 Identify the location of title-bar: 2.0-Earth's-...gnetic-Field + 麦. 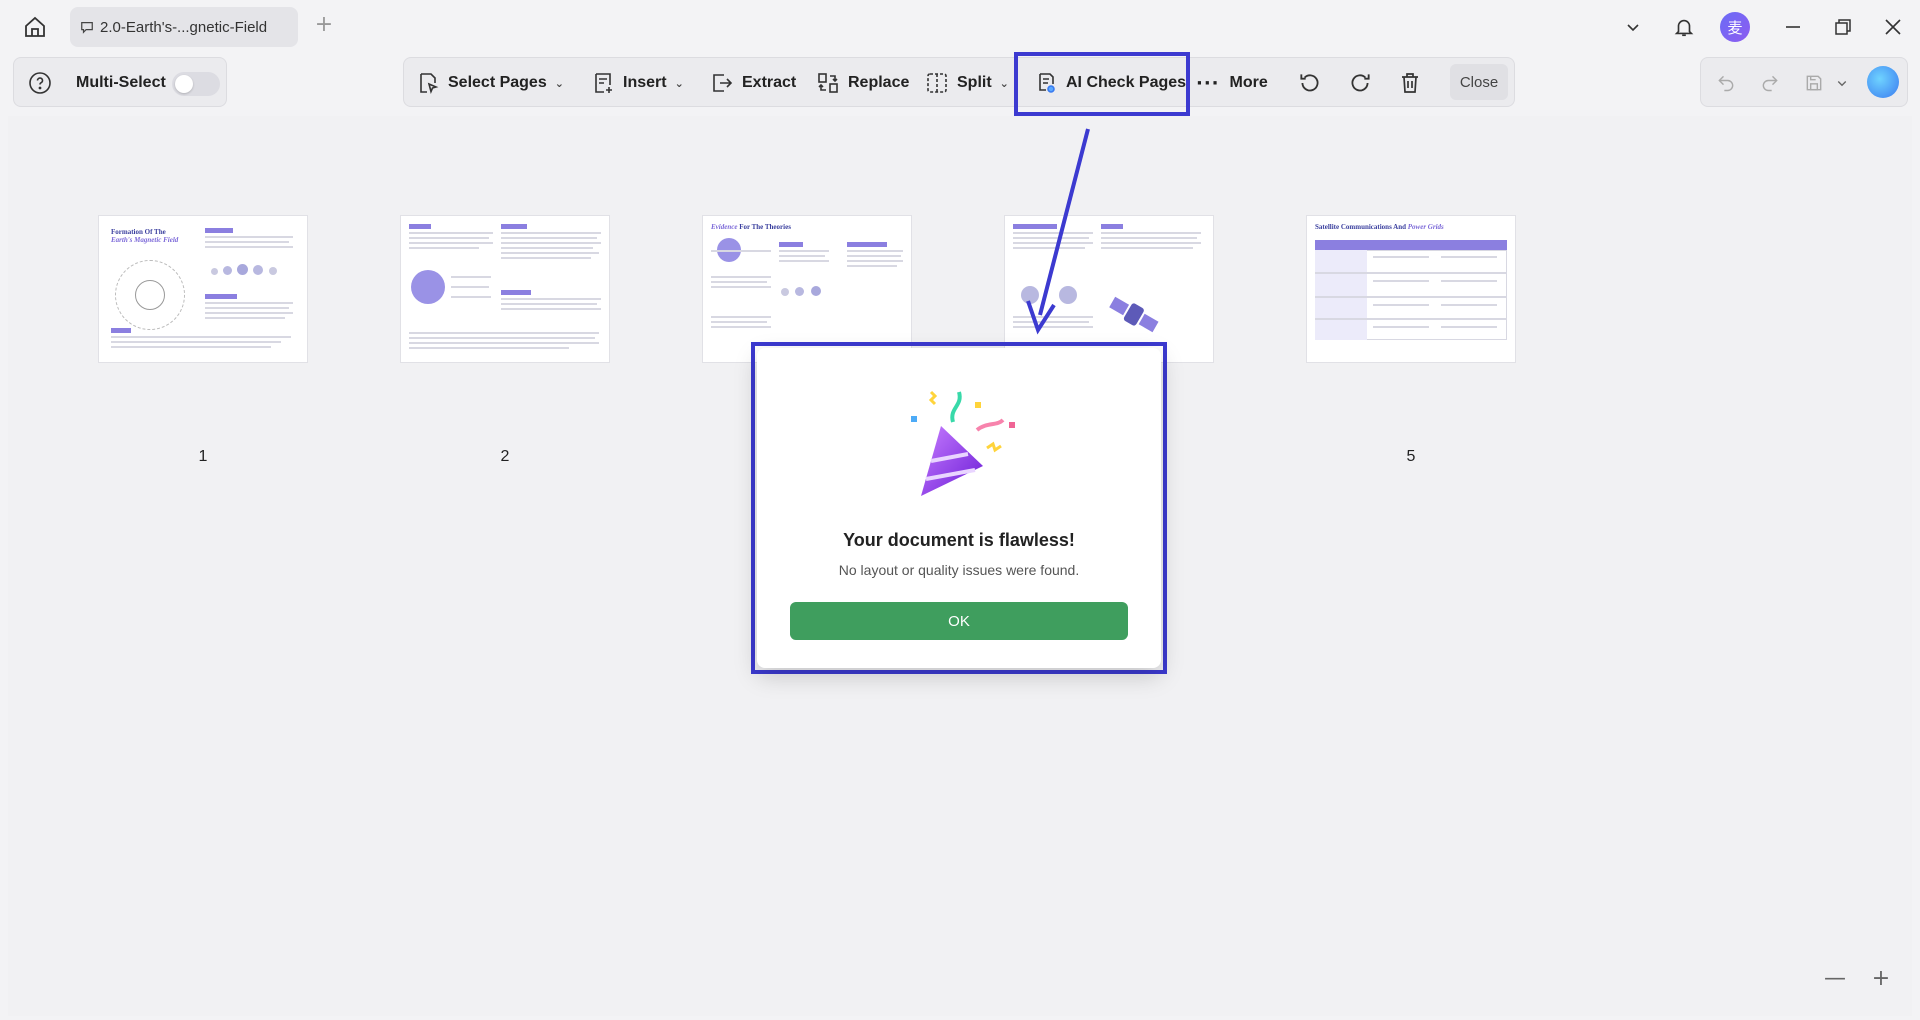
(960, 26).